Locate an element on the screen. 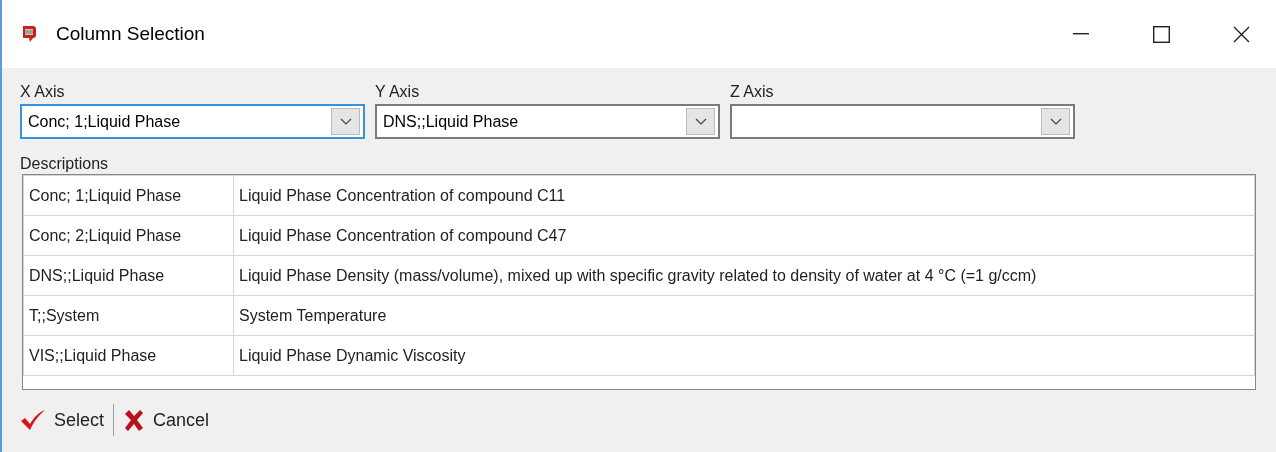  column-name-cell: T;;System is located at coordinates (128, 315).